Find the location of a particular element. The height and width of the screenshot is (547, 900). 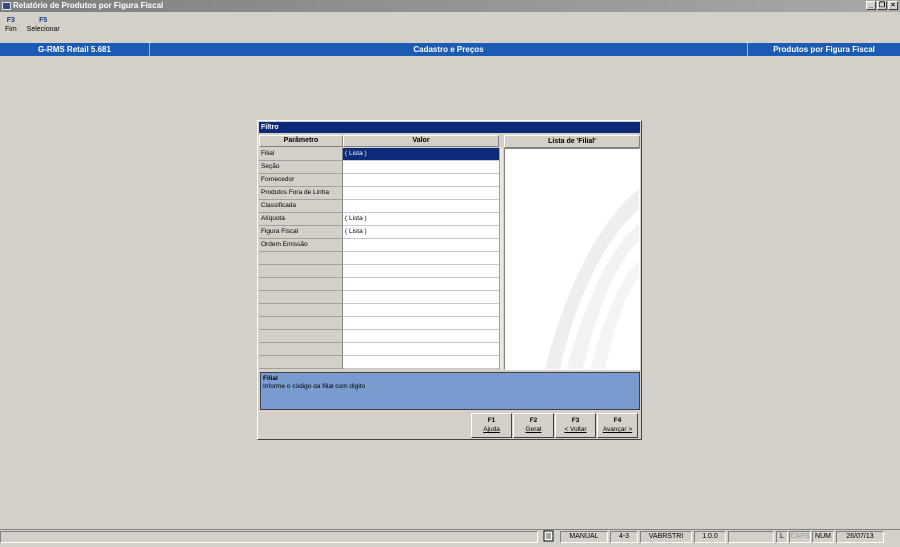

table-row: Seção is located at coordinates (379, 167).